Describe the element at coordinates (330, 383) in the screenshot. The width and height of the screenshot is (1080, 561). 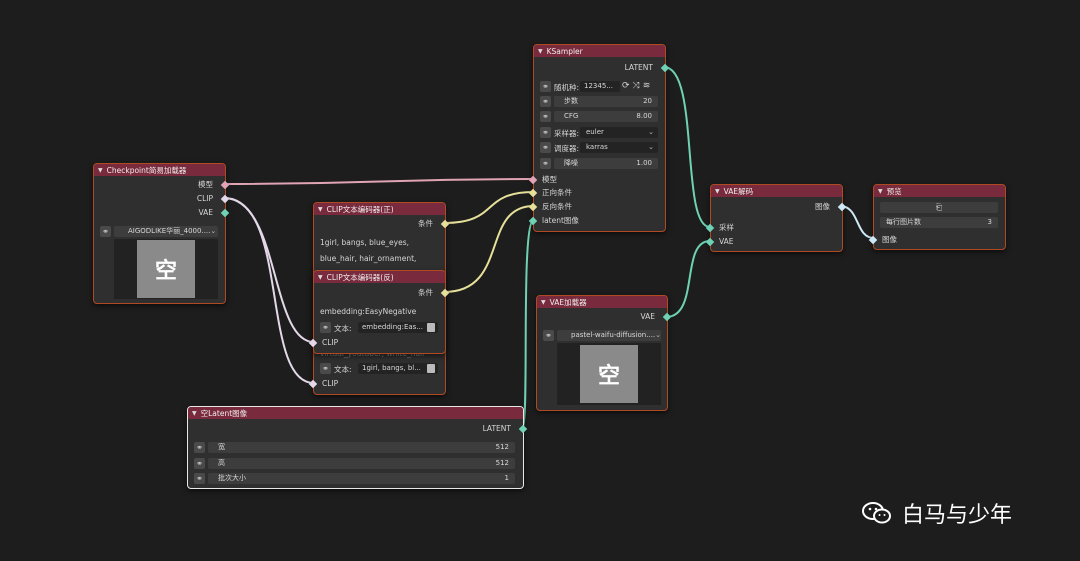
I see `input-clip-label: CLIP` at that location.